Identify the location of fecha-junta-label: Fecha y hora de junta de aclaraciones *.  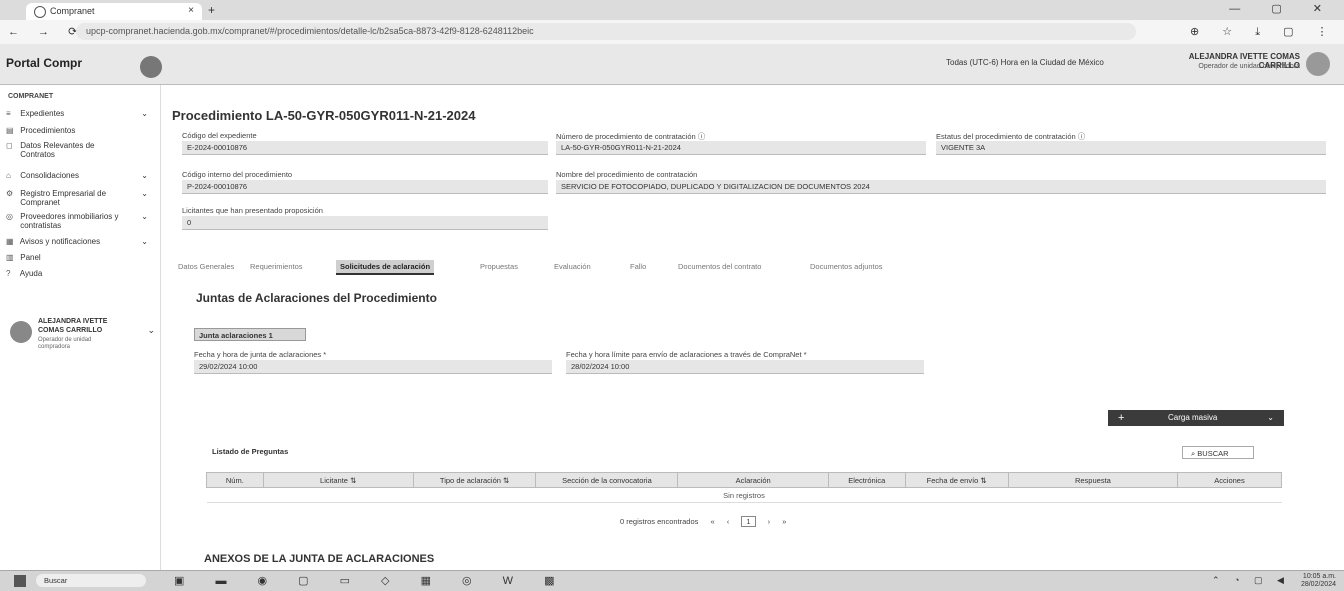
(260, 354).